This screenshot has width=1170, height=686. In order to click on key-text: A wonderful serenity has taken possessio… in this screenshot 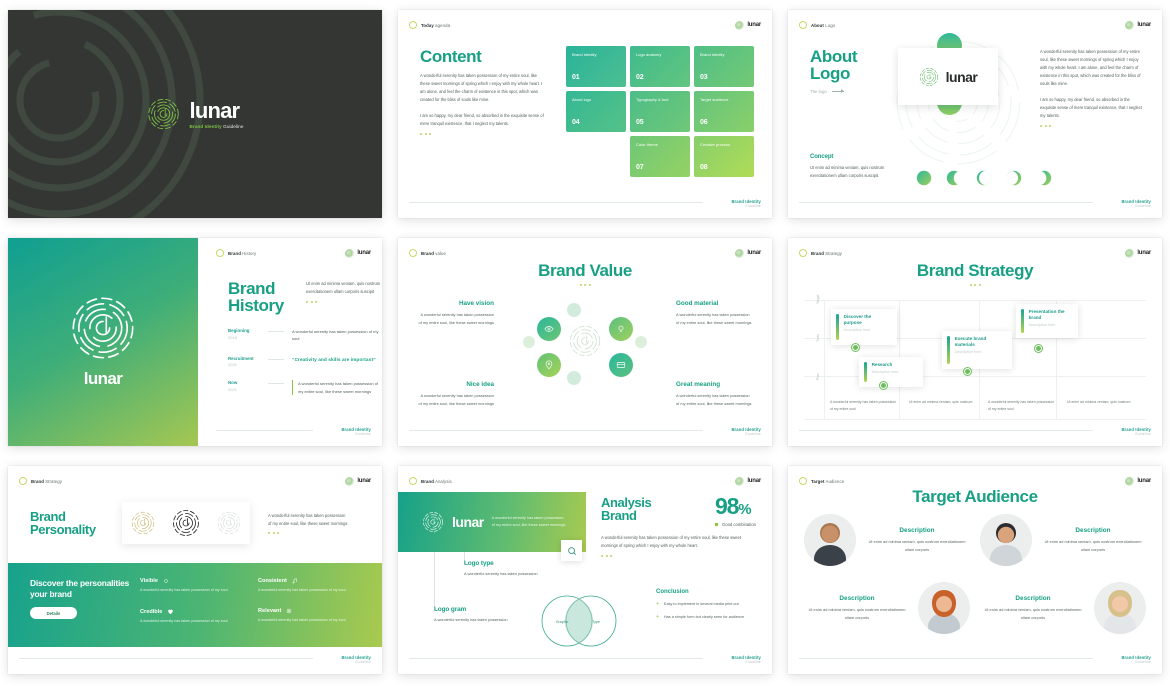, I will do `click(471, 619)`.